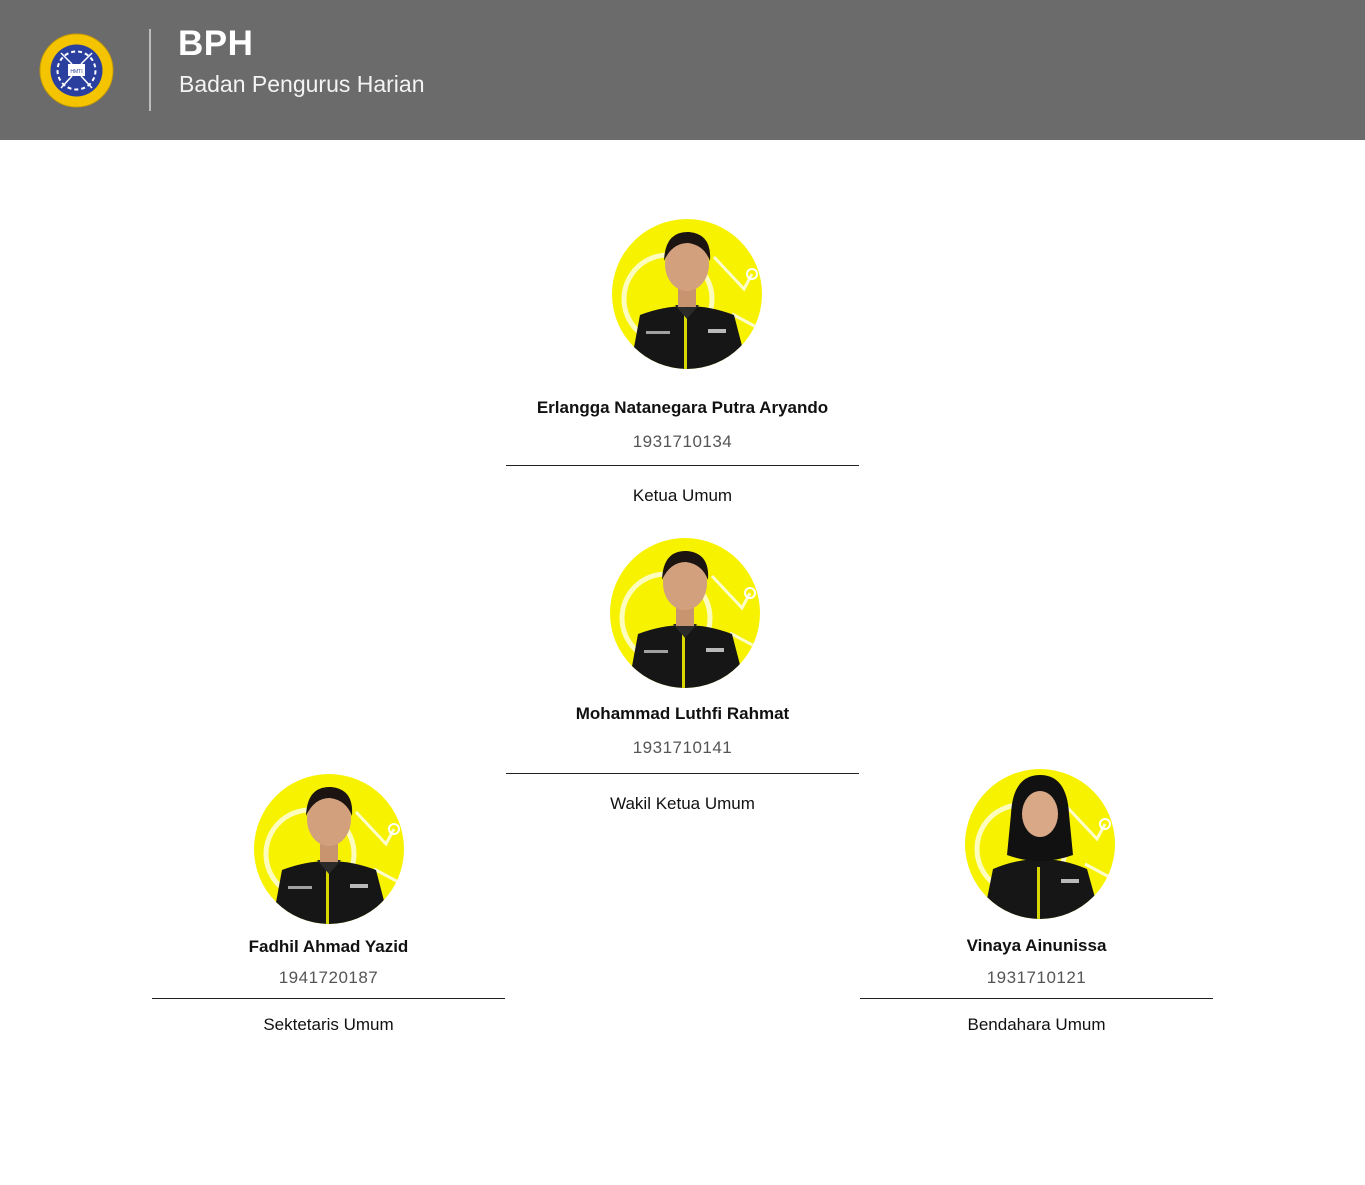 Image resolution: width=1365 pixels, height=1185 pixels. What do you see at coordinates (150, 70) in the screenshot?
I see `header-divider` at bounding box center [150, 70].